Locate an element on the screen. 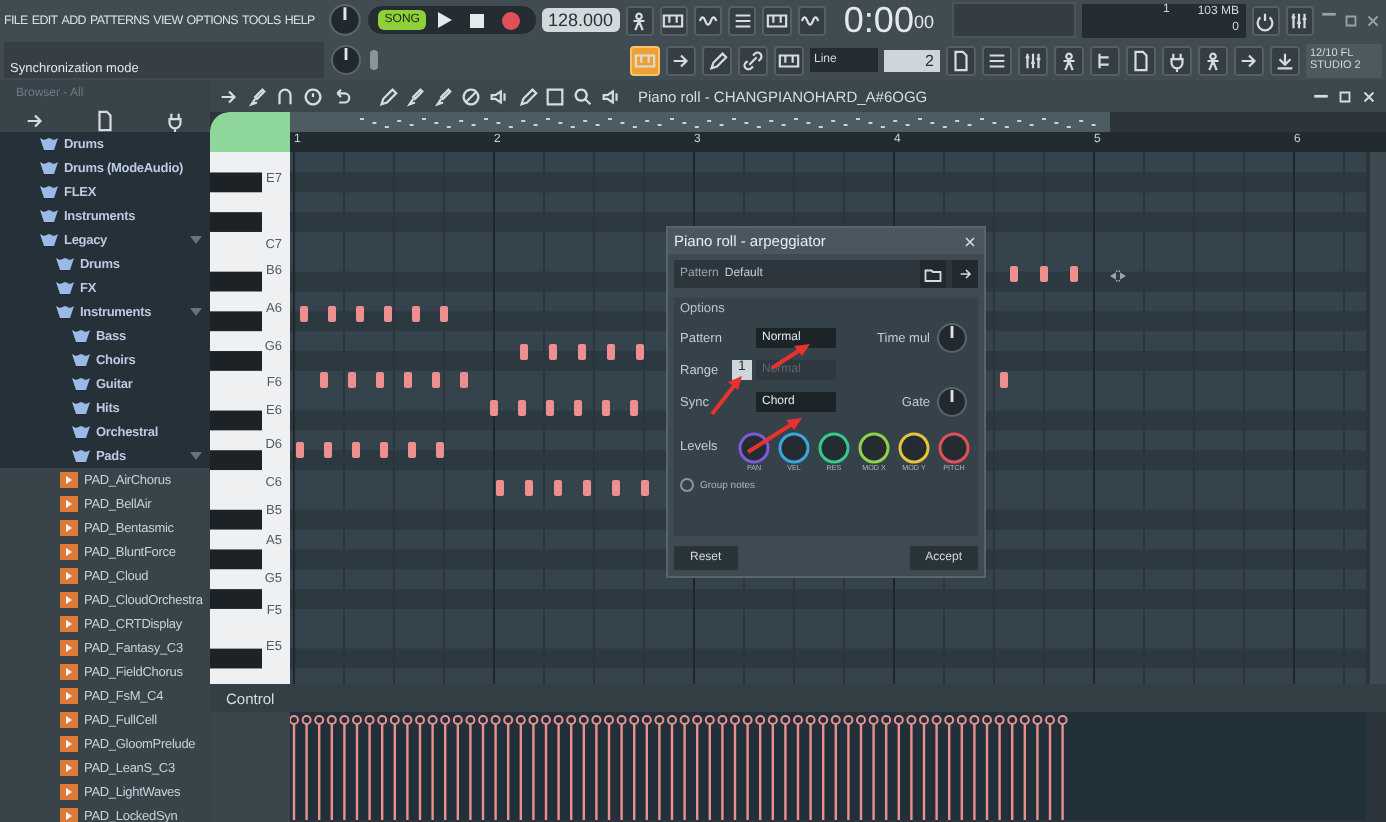 The image size is (1386, 822). group-notes-checkbox is located at coordinates (687, 485).